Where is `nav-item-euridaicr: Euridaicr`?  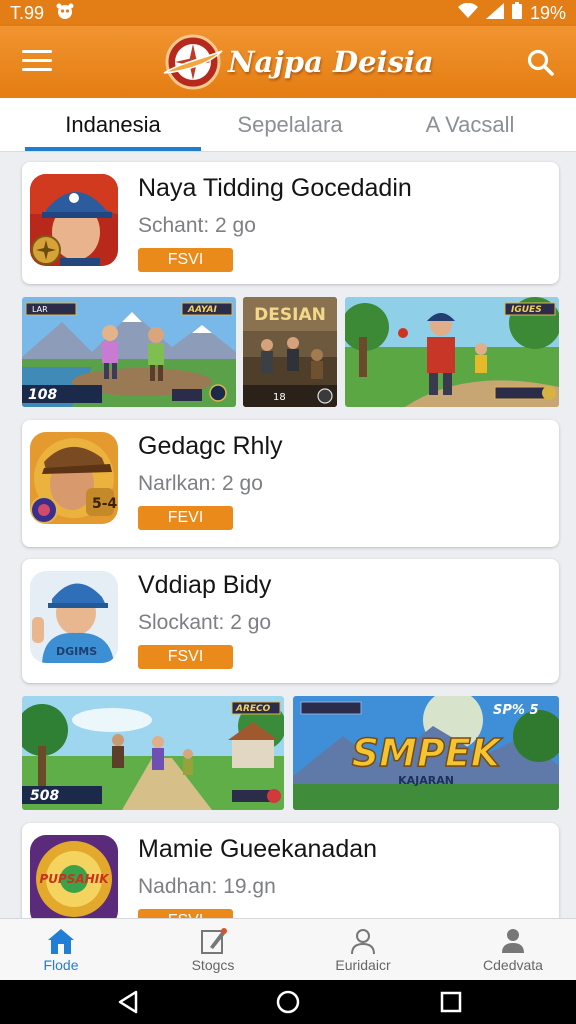 nav-item-euridaicr: Euridaicr is located at coordinates (363, 950).